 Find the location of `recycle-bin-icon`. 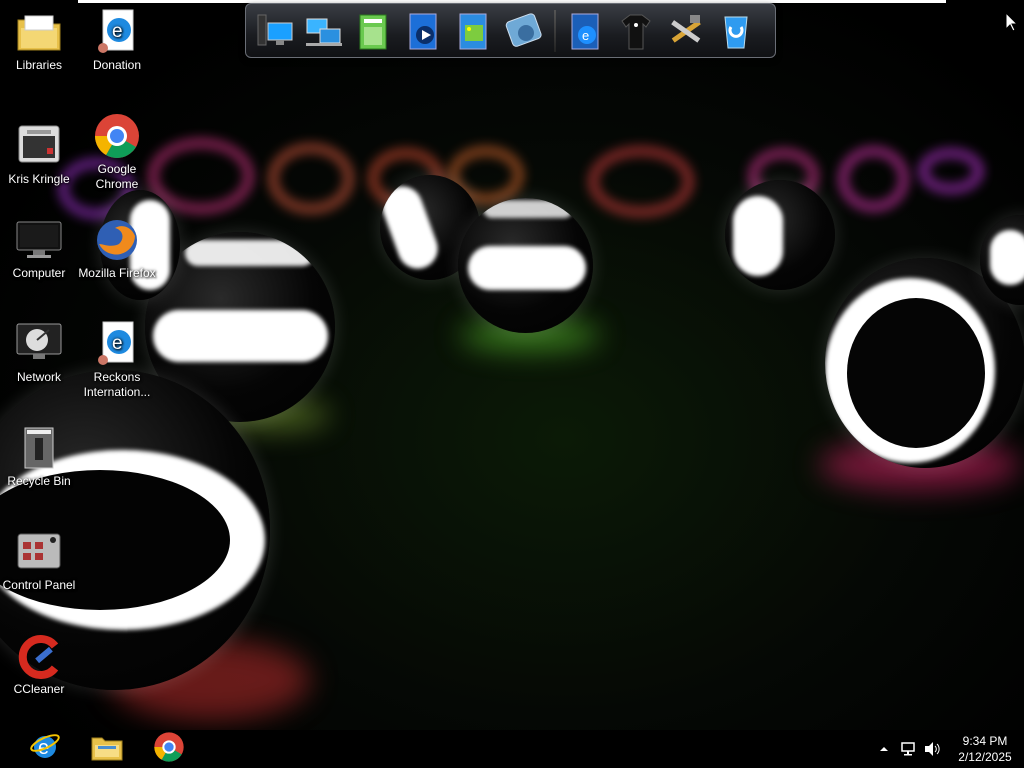

recycle-bin-icon is located at coordinates (39, 448).